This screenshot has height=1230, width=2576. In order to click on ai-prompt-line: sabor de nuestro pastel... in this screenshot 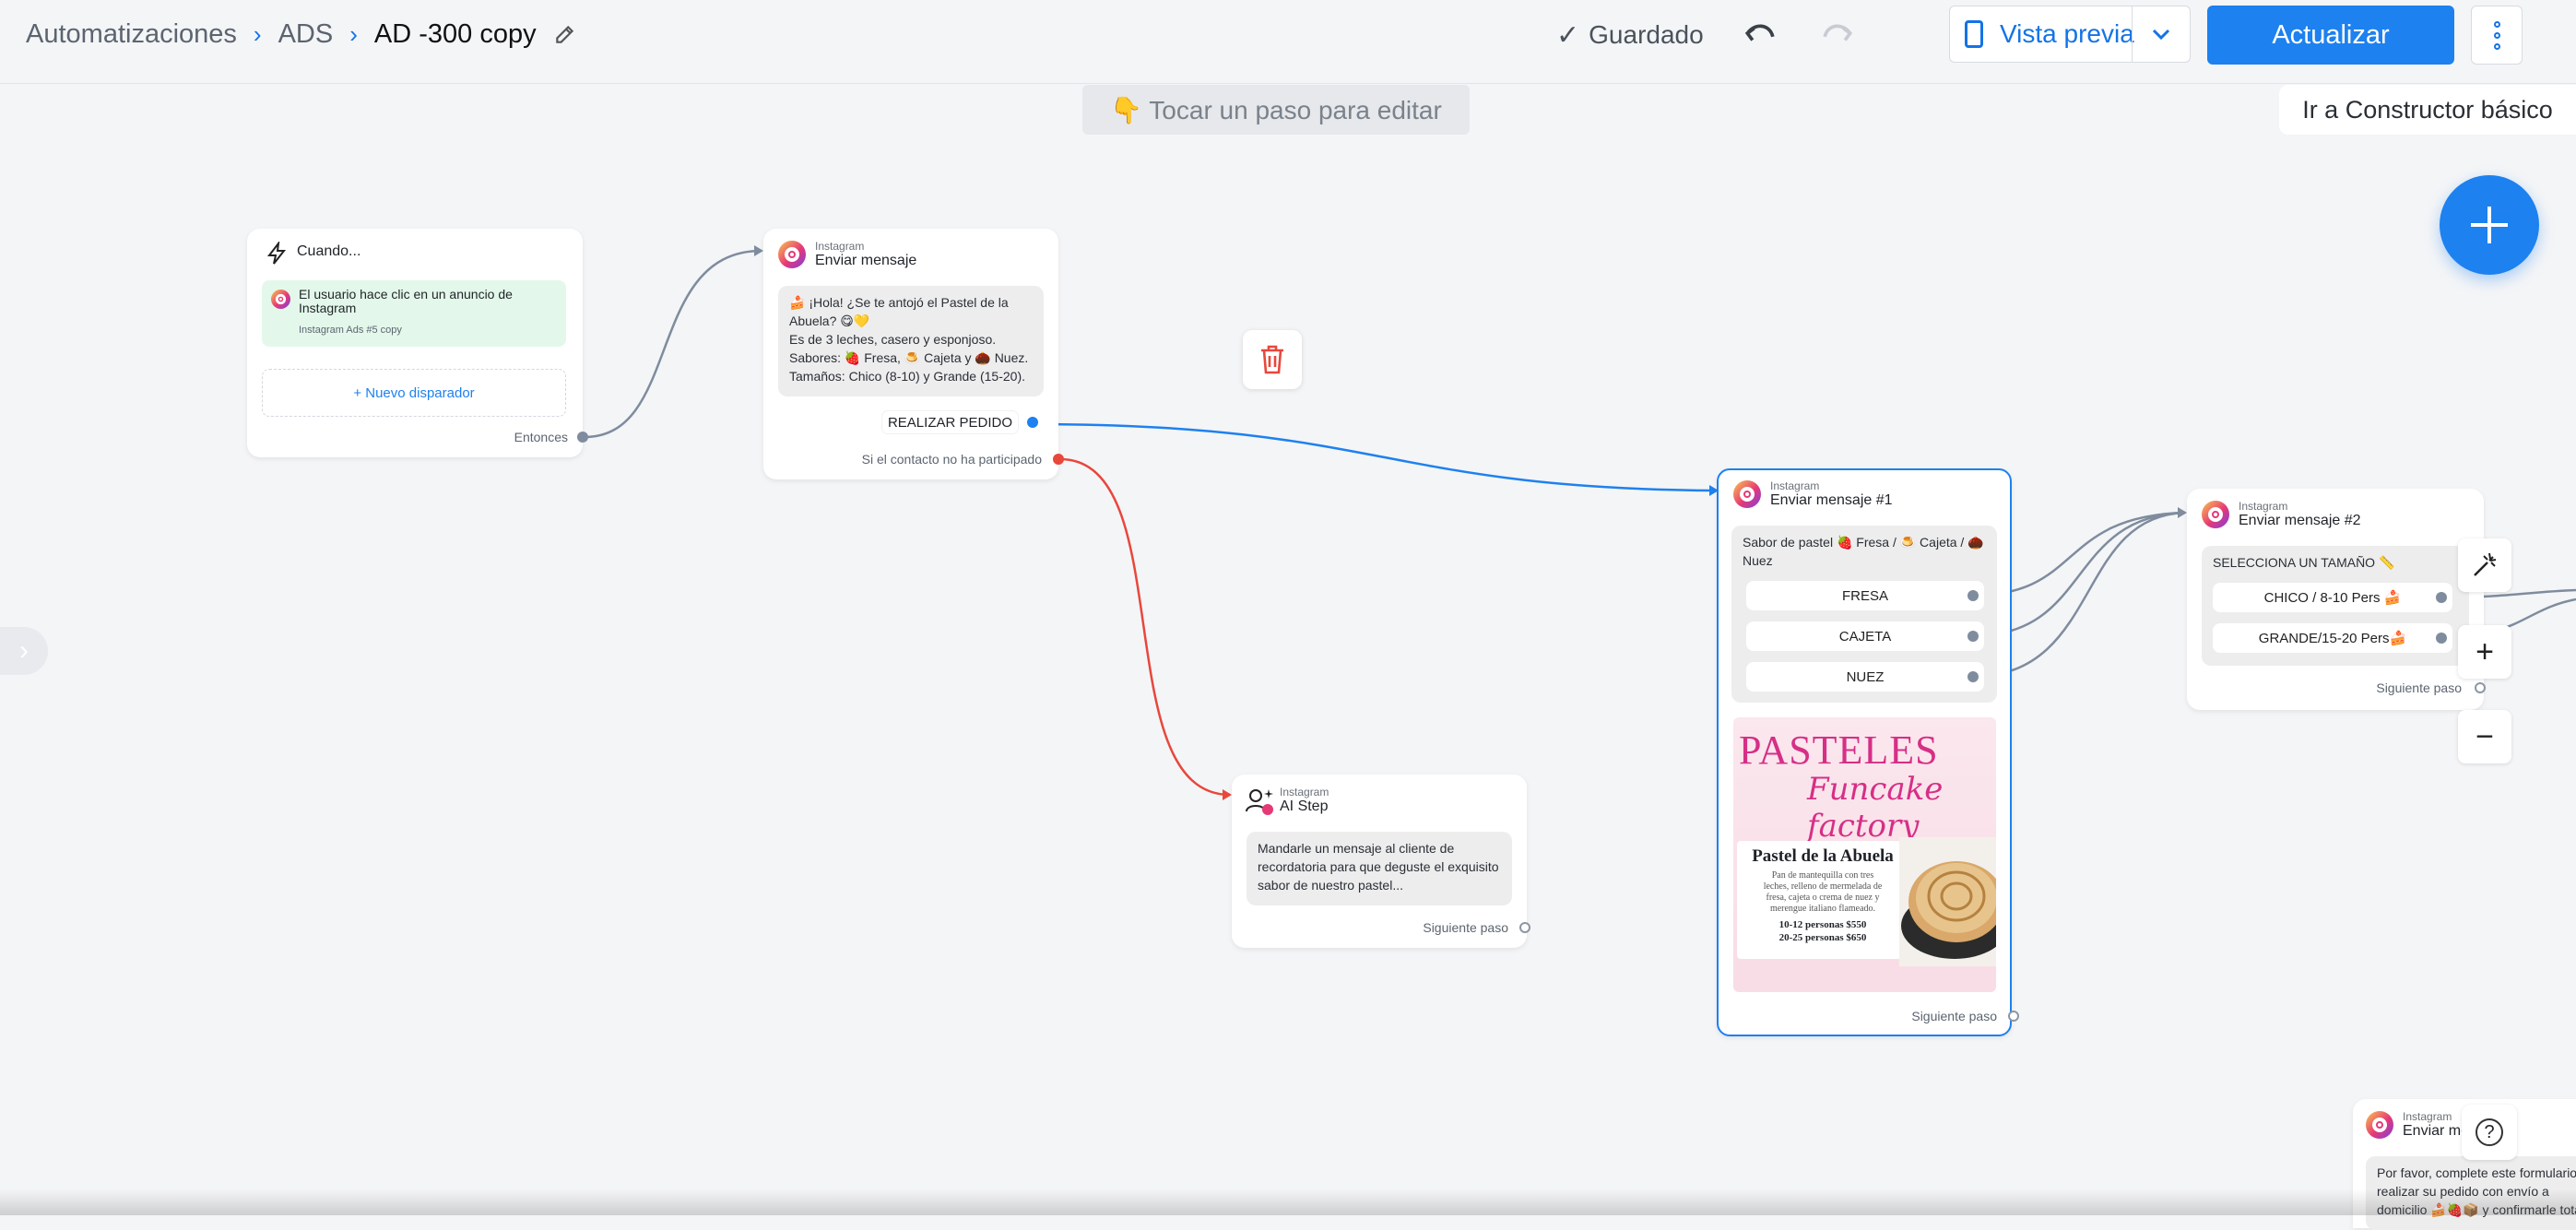, I will do `click(1330, 885)`.